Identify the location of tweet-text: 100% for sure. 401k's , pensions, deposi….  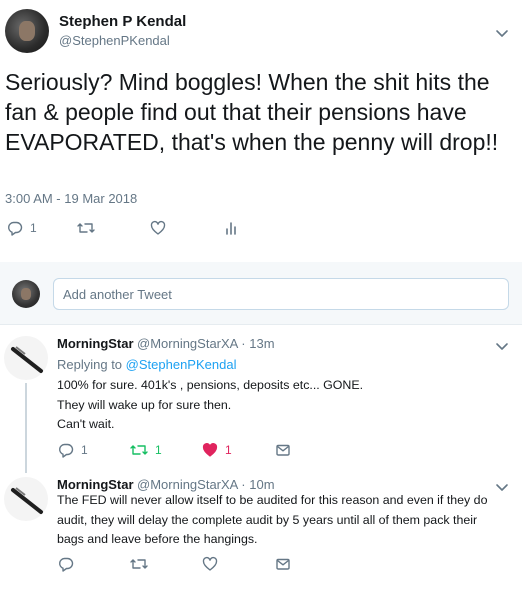
(210, 405).